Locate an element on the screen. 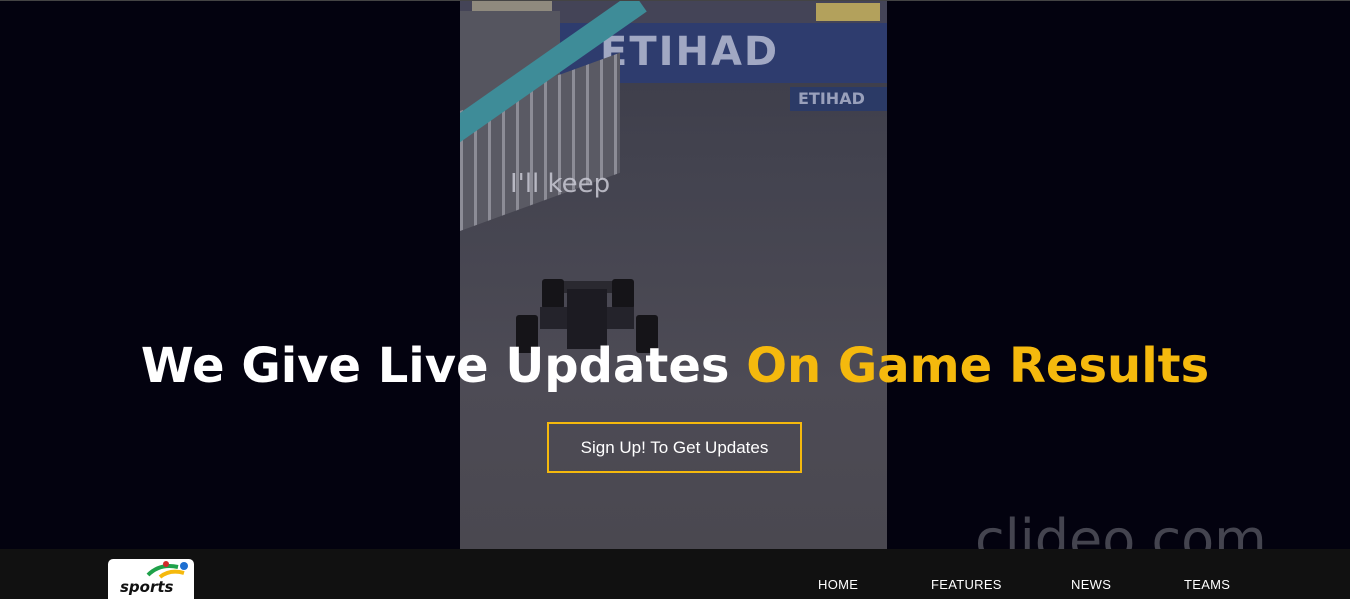 The image size is (1350, 599). video-sponsor-board is located at coordinates (848, 12).